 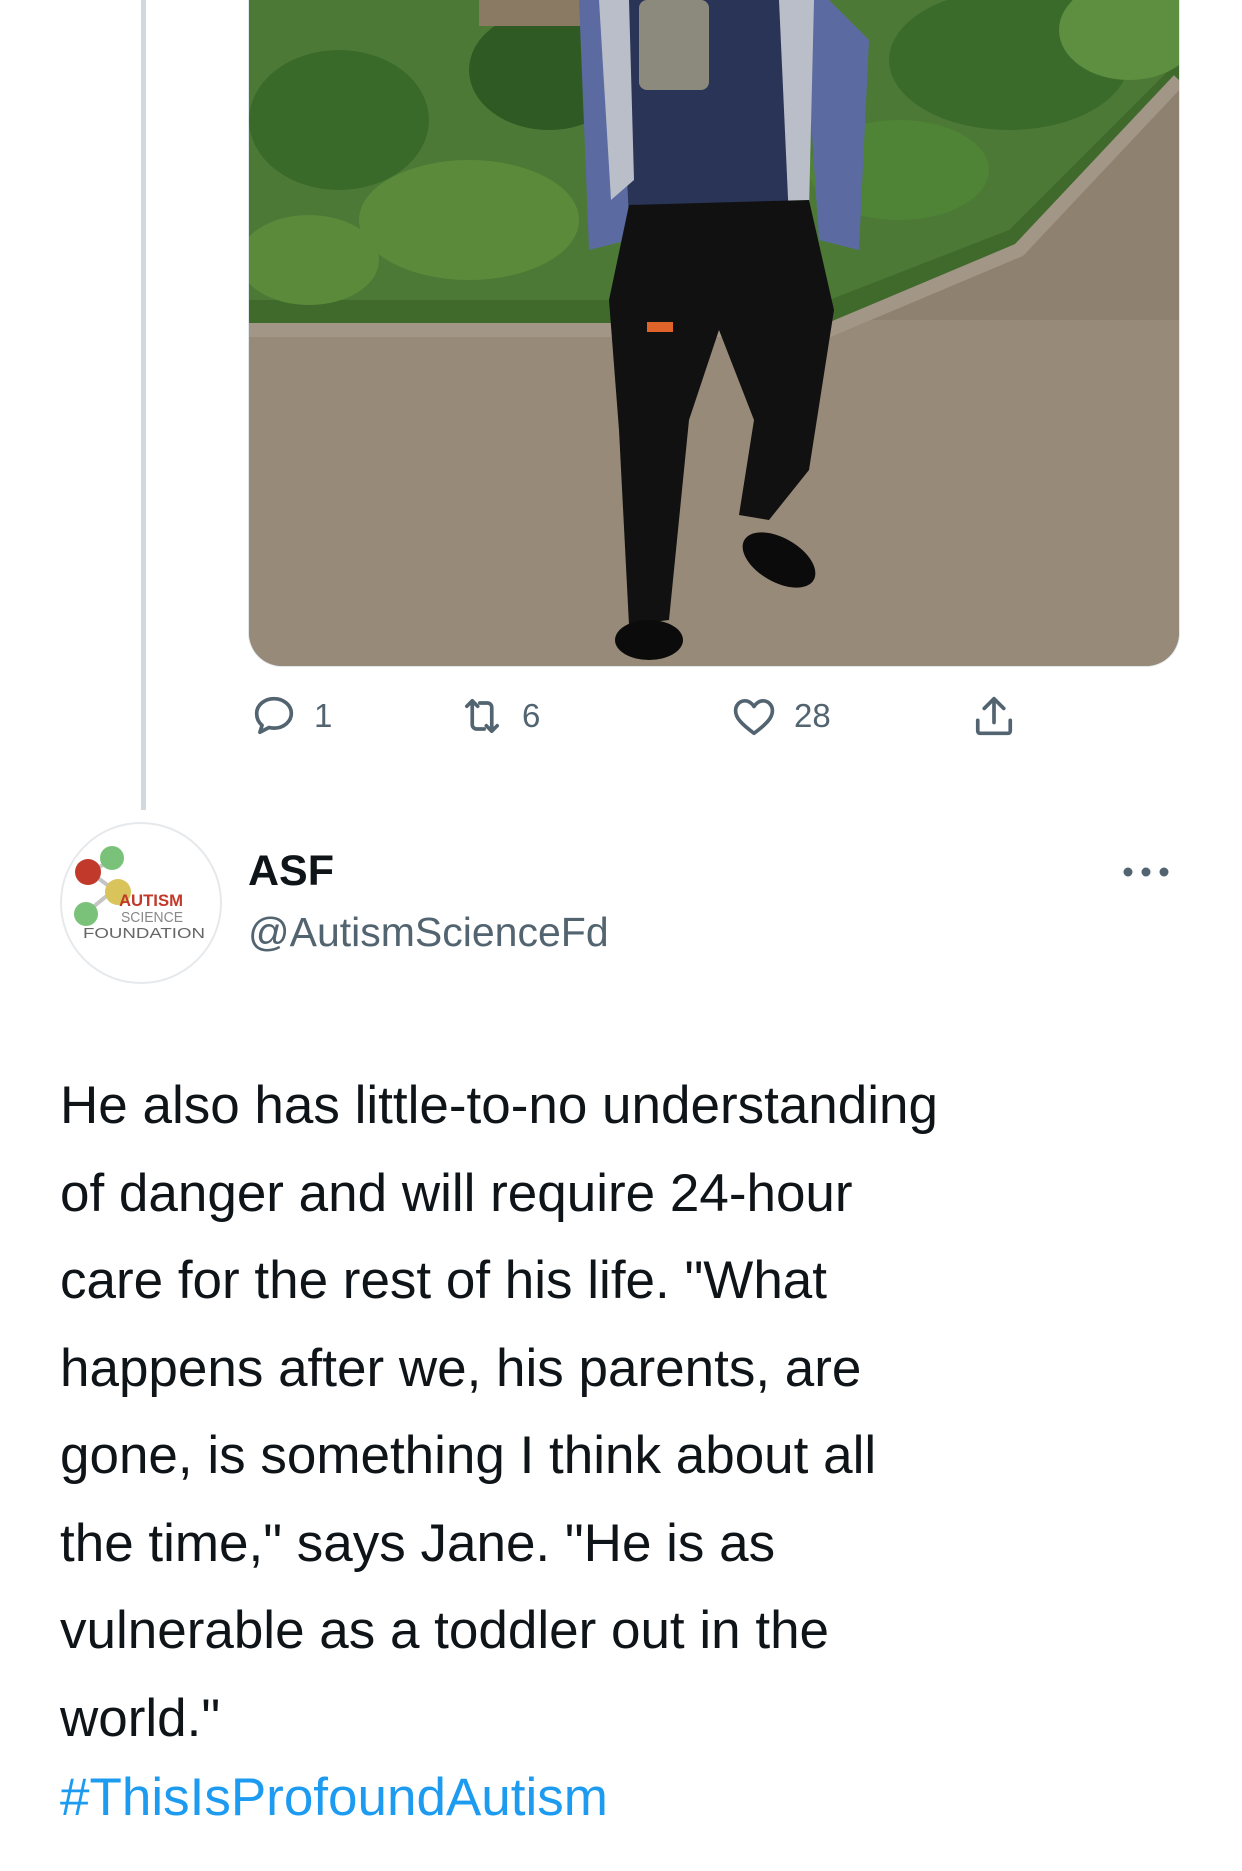 I want to click on autism-science-foundation-logo: AUTISM SCIENCE FOUNDATION, so click(x=139, y=894).